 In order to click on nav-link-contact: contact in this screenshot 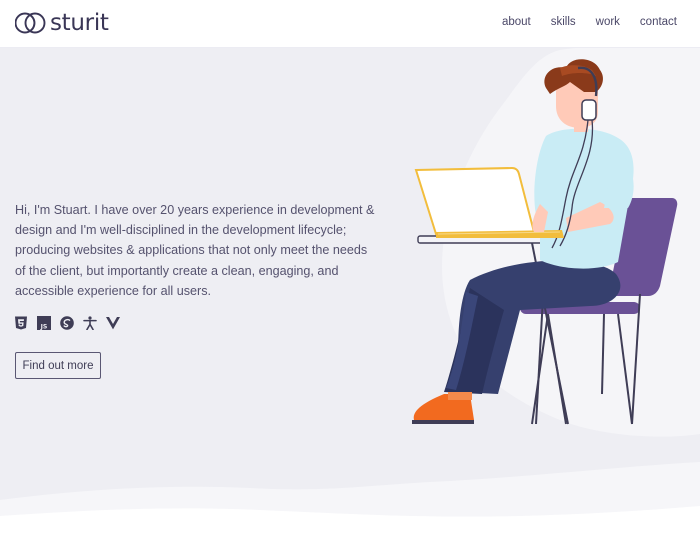, I will do `click(658, 22)`.